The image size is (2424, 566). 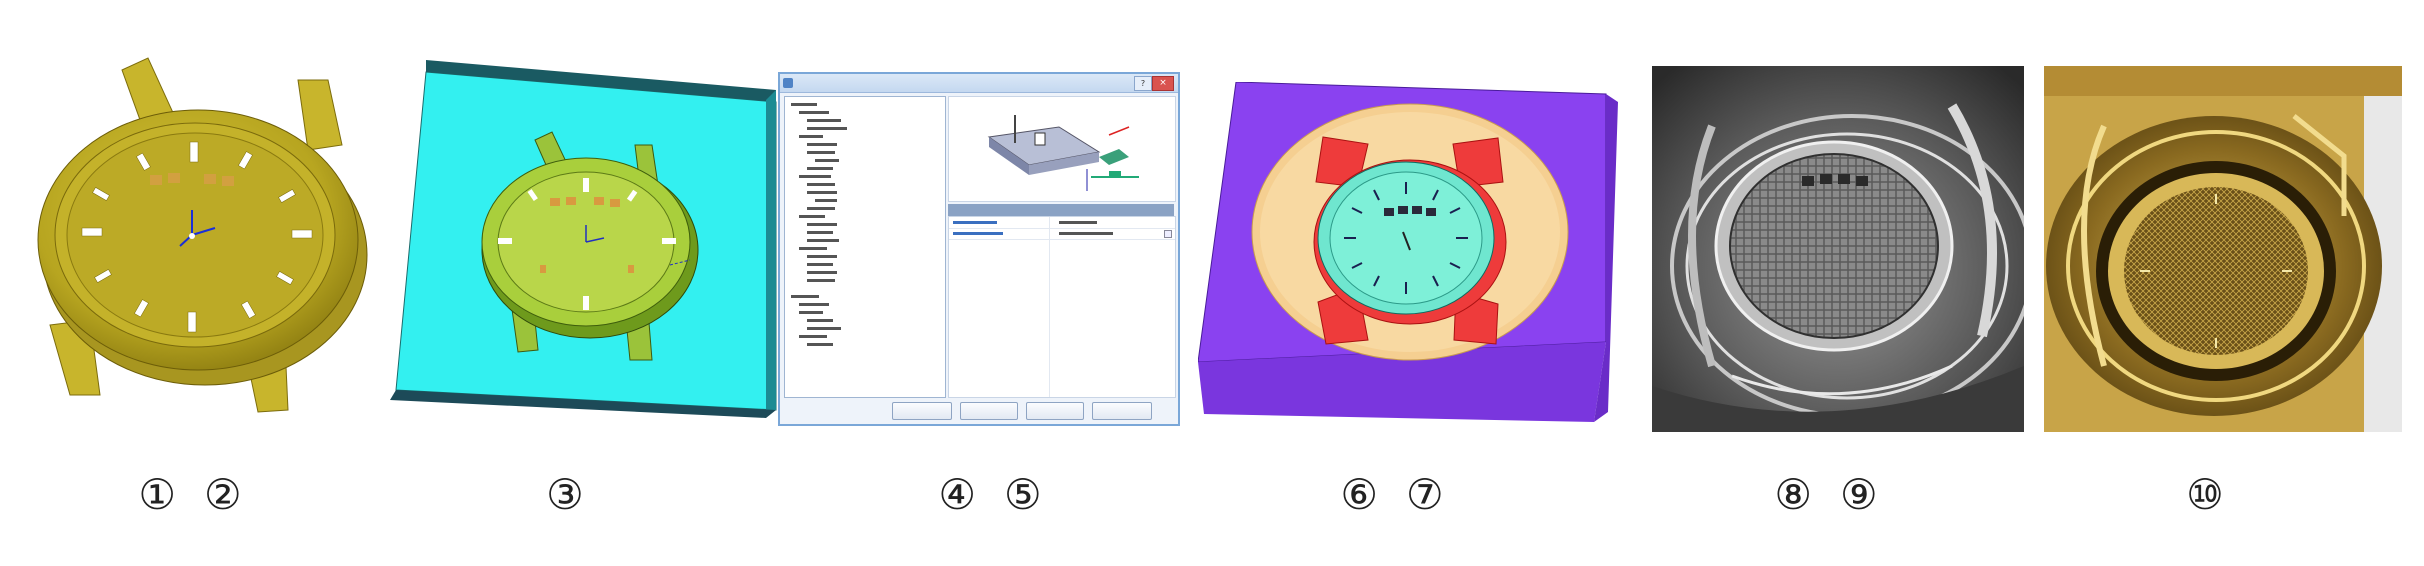 What do you see at coordinates (1163, 83) in the screenshot?
I see `close-button: ×` at bounding box center [1163, 83].